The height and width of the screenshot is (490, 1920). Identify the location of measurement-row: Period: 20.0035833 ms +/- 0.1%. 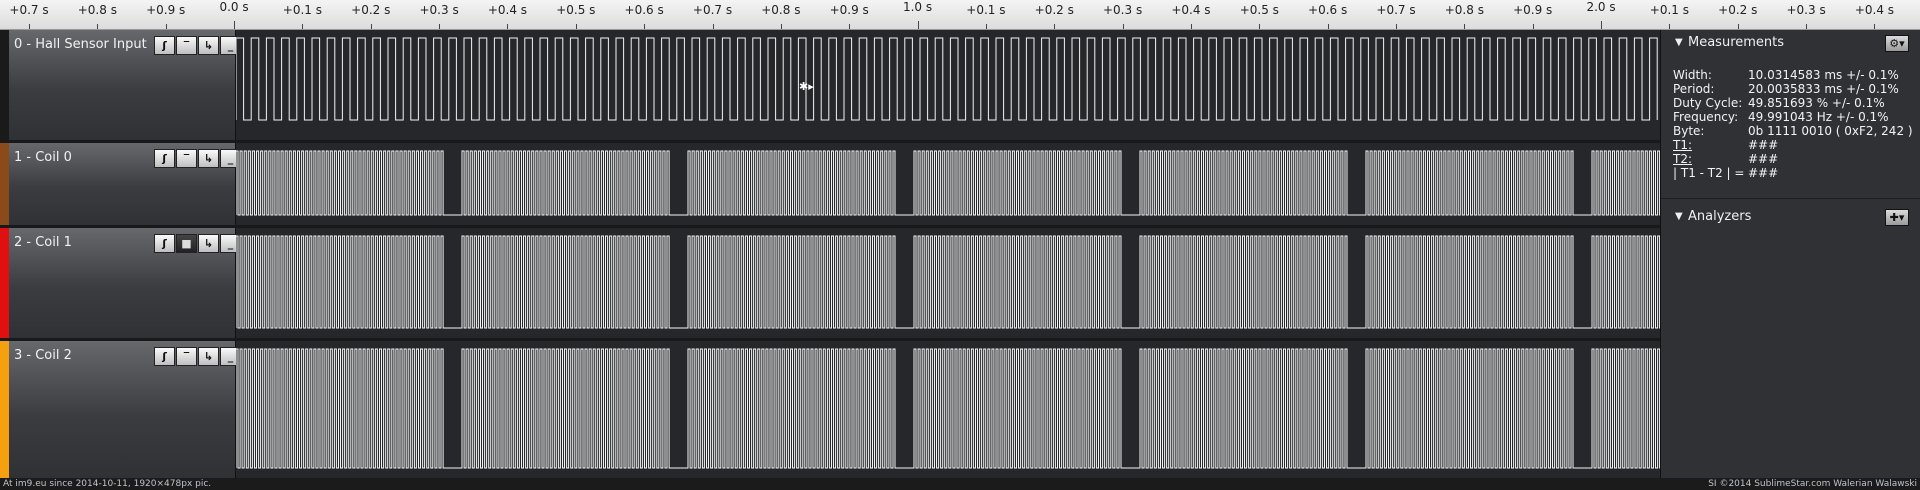
(1786, 89).